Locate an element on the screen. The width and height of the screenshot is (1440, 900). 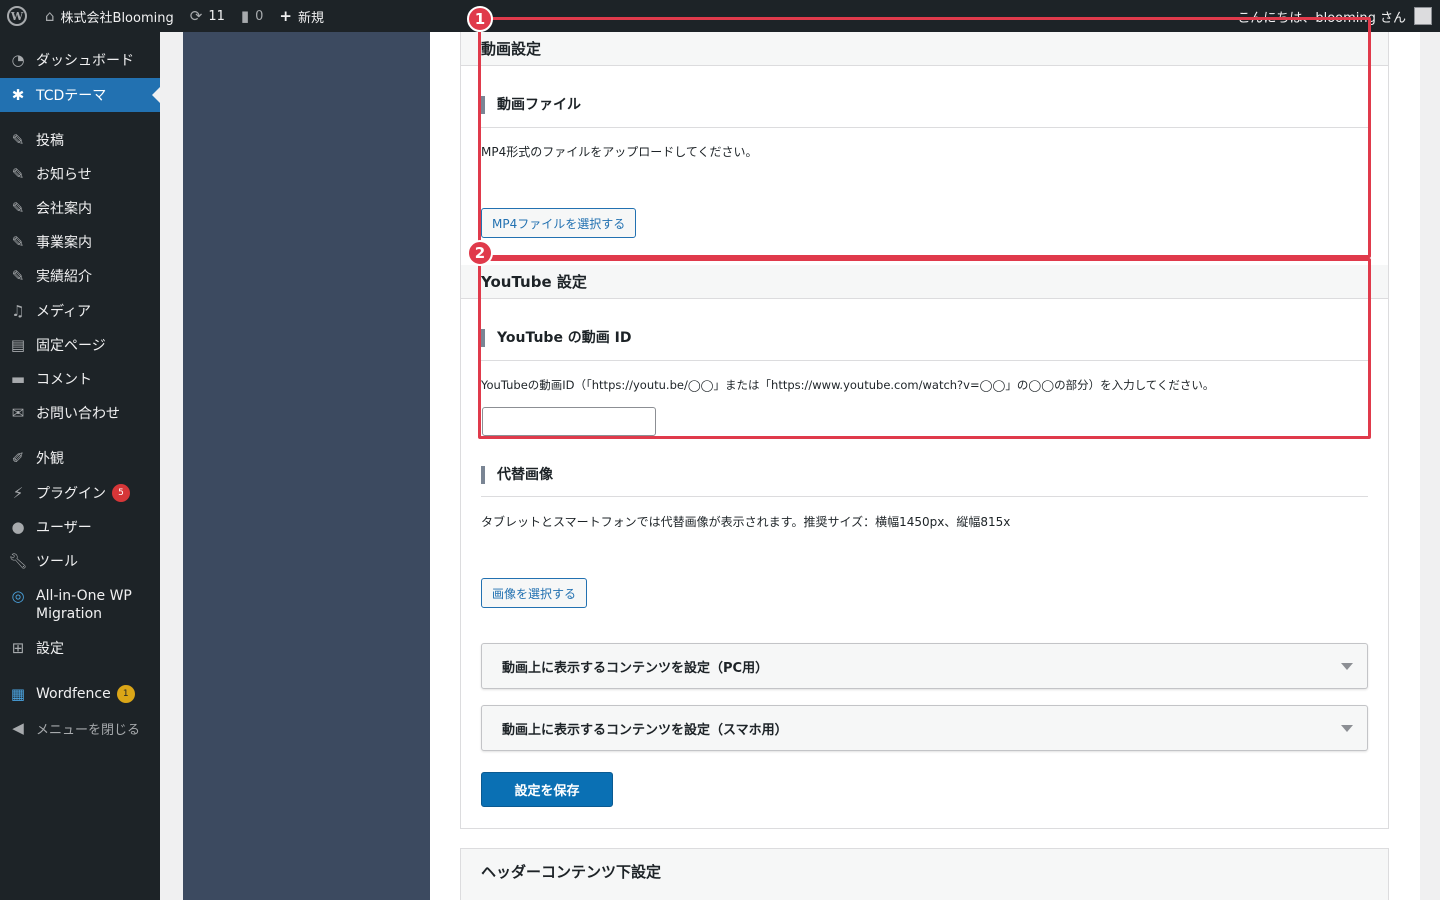
comments-count: 0 is located at coordinates (259, 16).